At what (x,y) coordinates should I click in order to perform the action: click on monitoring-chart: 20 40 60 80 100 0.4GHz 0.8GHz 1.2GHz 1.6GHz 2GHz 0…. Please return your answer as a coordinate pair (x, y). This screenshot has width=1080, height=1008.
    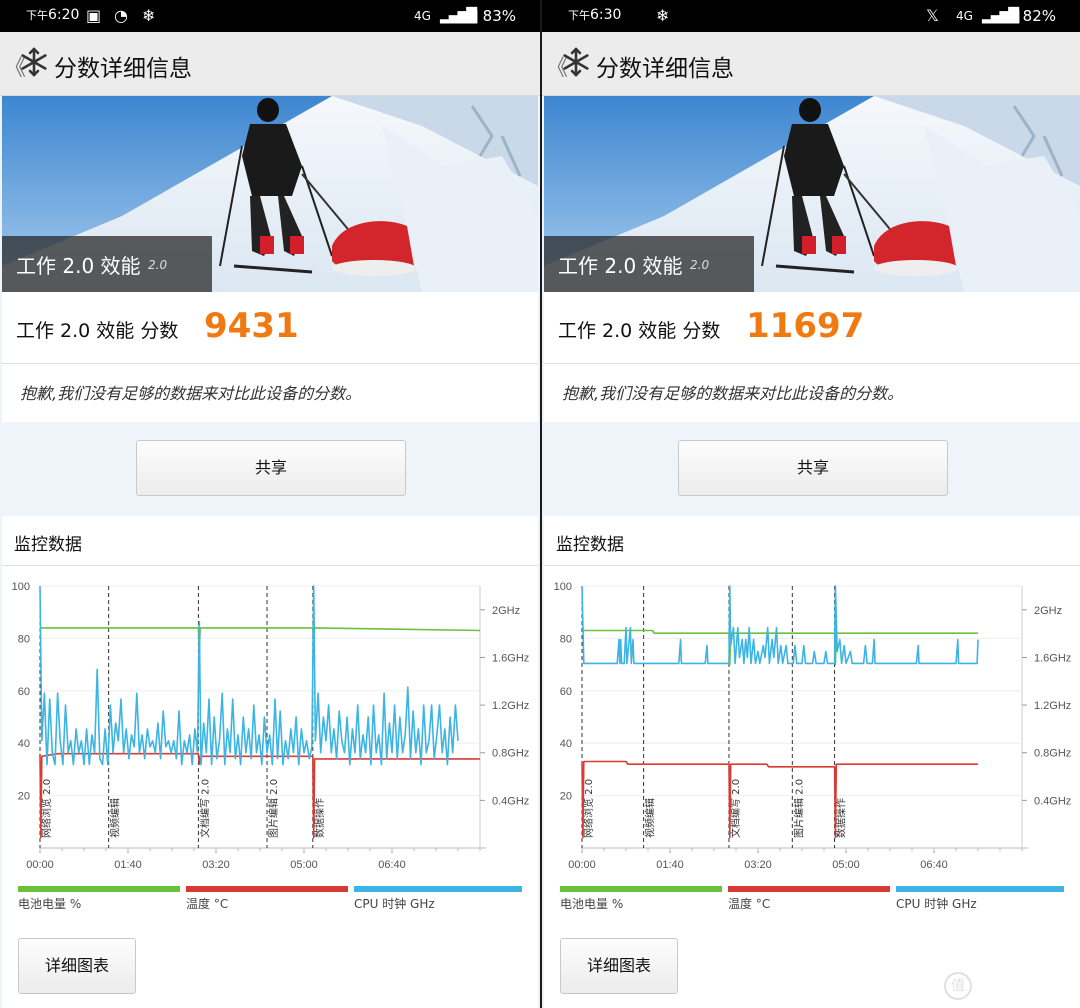
    Looking at the image, I should click on (813, 726).